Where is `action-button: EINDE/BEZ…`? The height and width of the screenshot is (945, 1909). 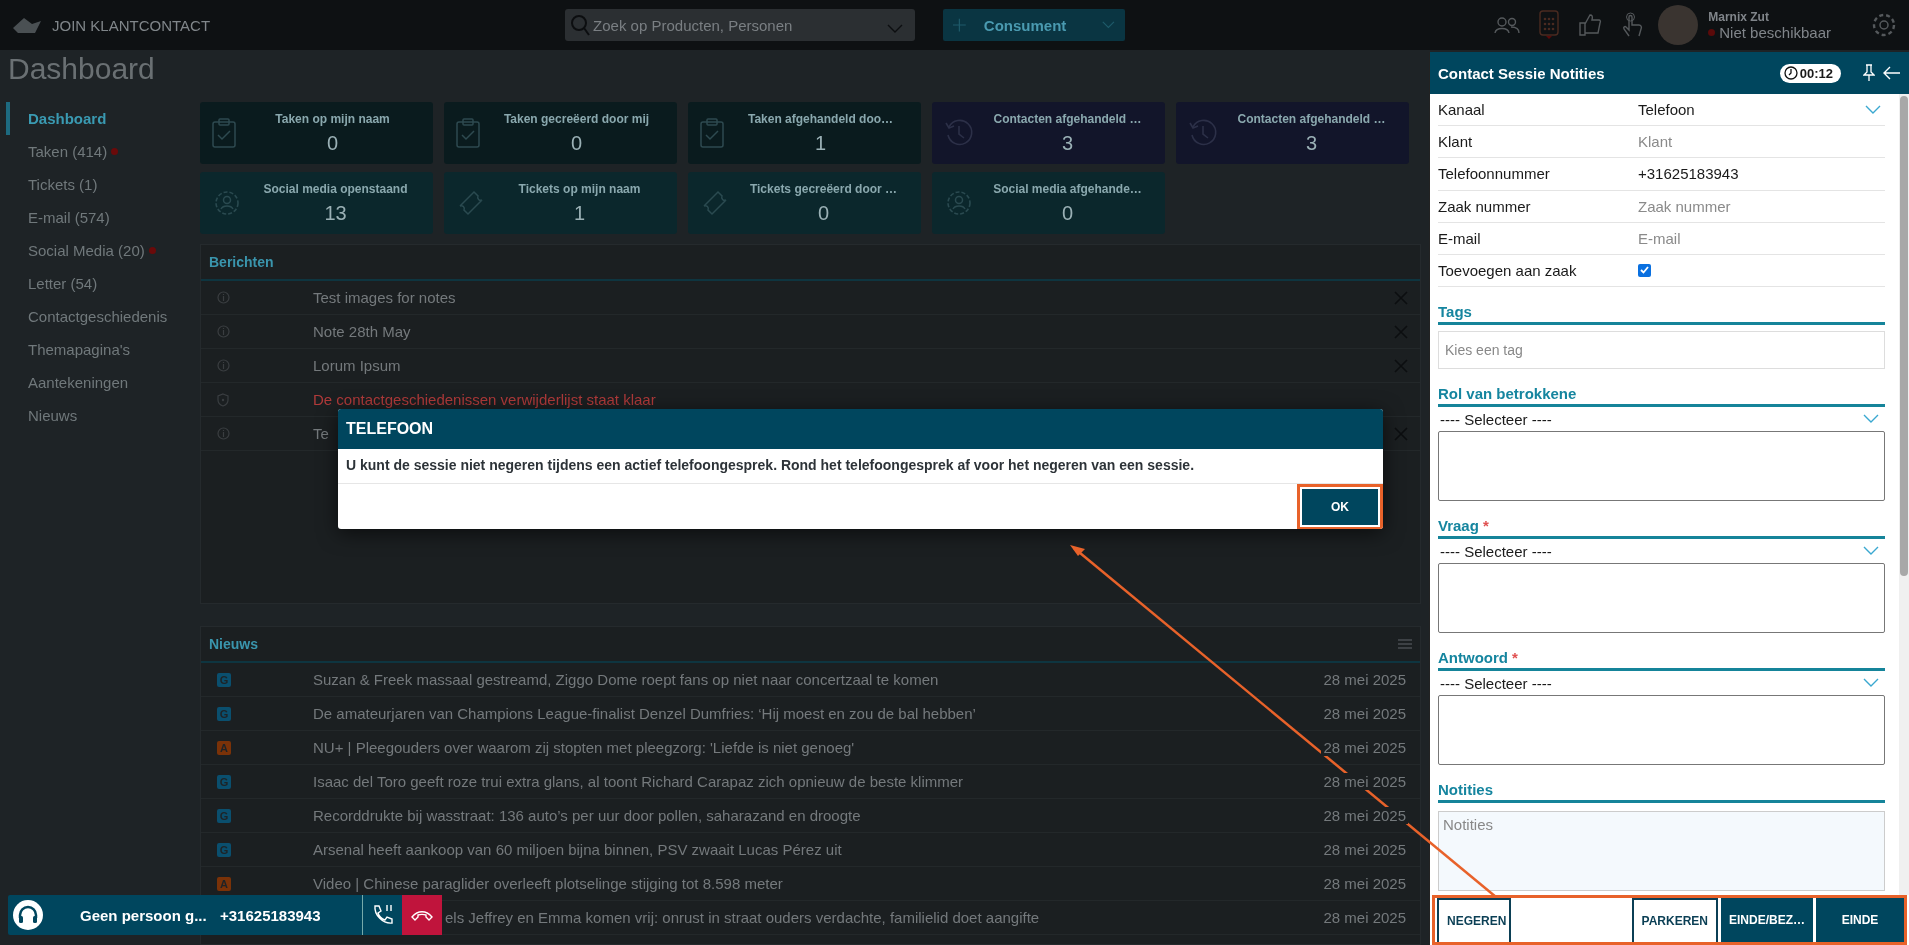 action-button: EINDE/BEZ… is located at coordinates (1767, 920).